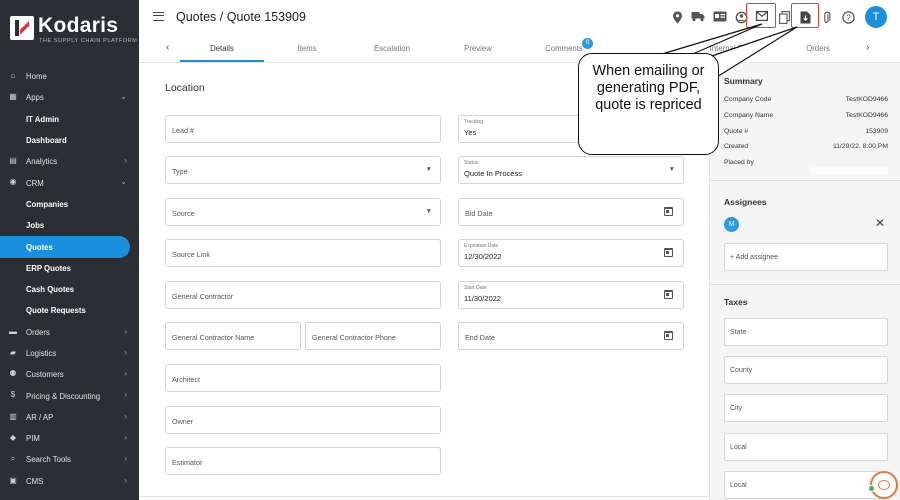  I want to click on sidebar-item-quote-requests: Quote Requests, so click(69, 310).